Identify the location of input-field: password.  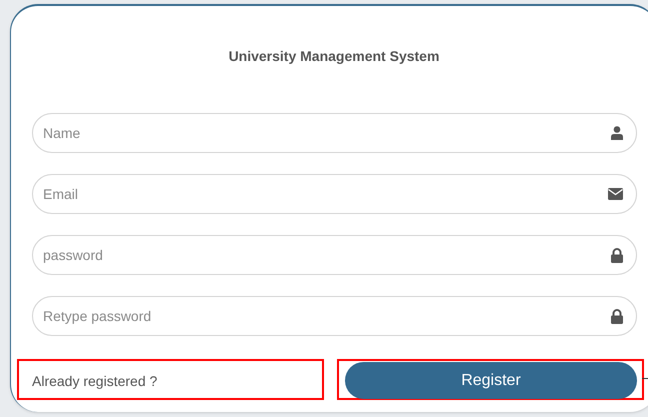
(334, 255).